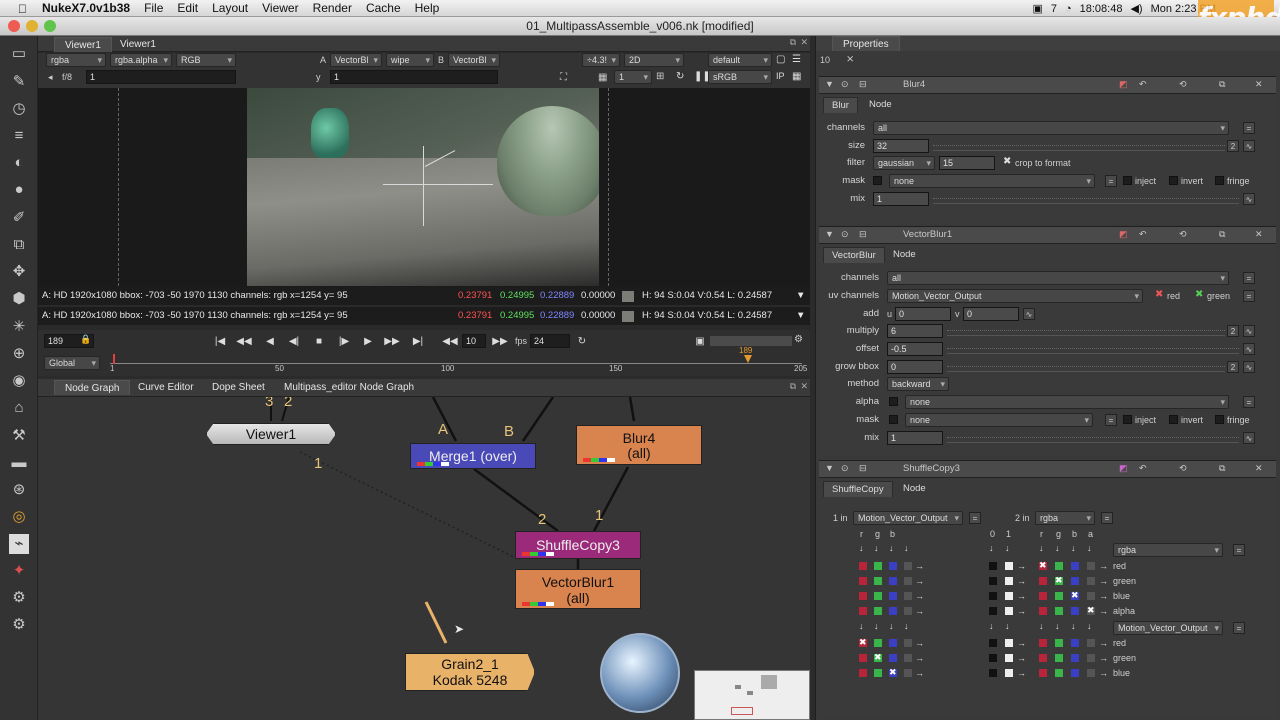  I want to click on vectorblur1-color-swatch: ◩, so click(1123, 234).